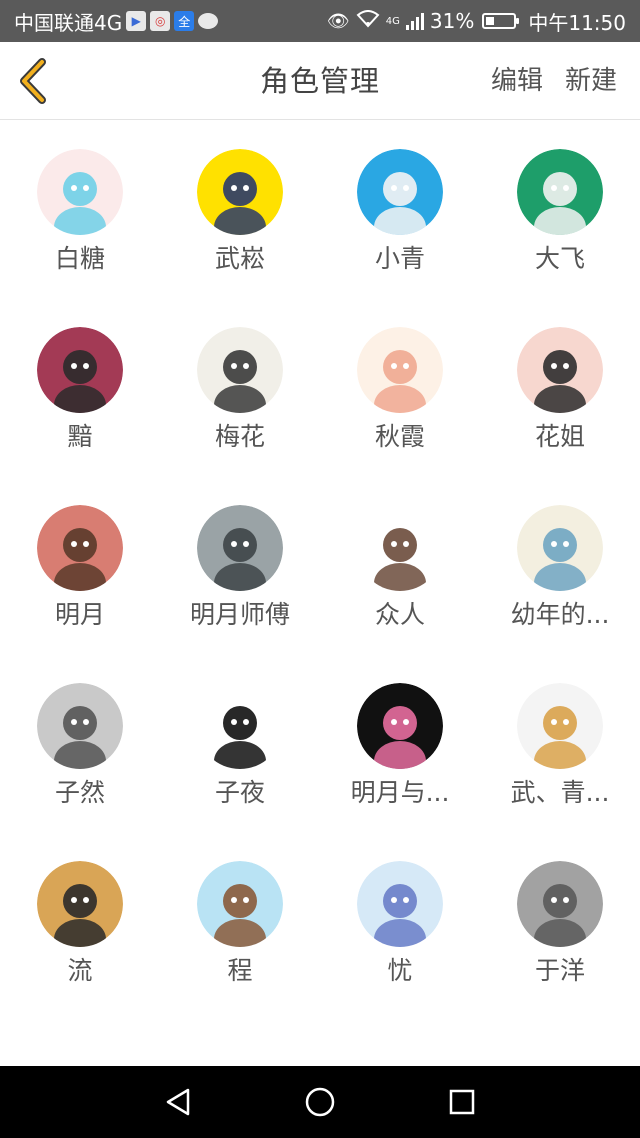 The height and width of the screenshot is (1138, 640). I want to click on recents-square-icon, so click(462, 1102).